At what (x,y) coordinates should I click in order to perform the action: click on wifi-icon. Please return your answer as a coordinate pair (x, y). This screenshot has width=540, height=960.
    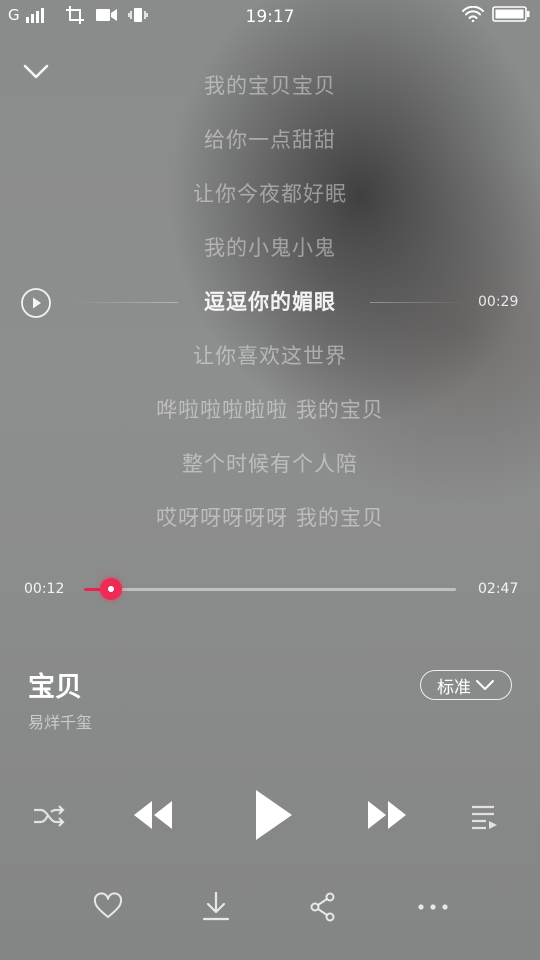
    Looking at the image, I should click on (473, 14).